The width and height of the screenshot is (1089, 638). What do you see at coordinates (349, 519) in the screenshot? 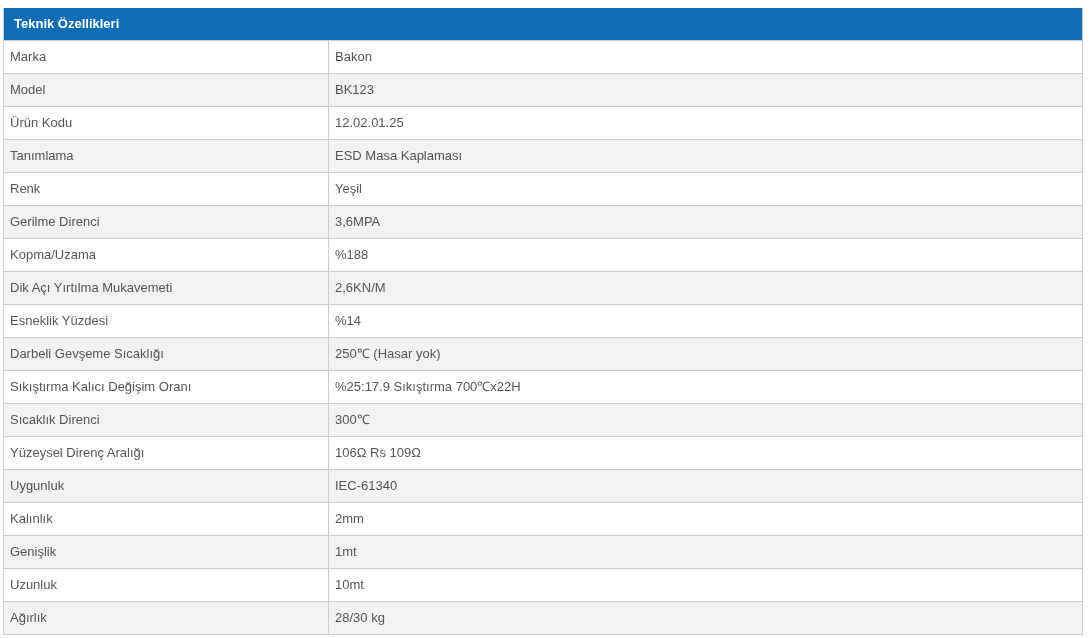
I see `table-cell-text: 2mm` at bounding box center [349, 519].